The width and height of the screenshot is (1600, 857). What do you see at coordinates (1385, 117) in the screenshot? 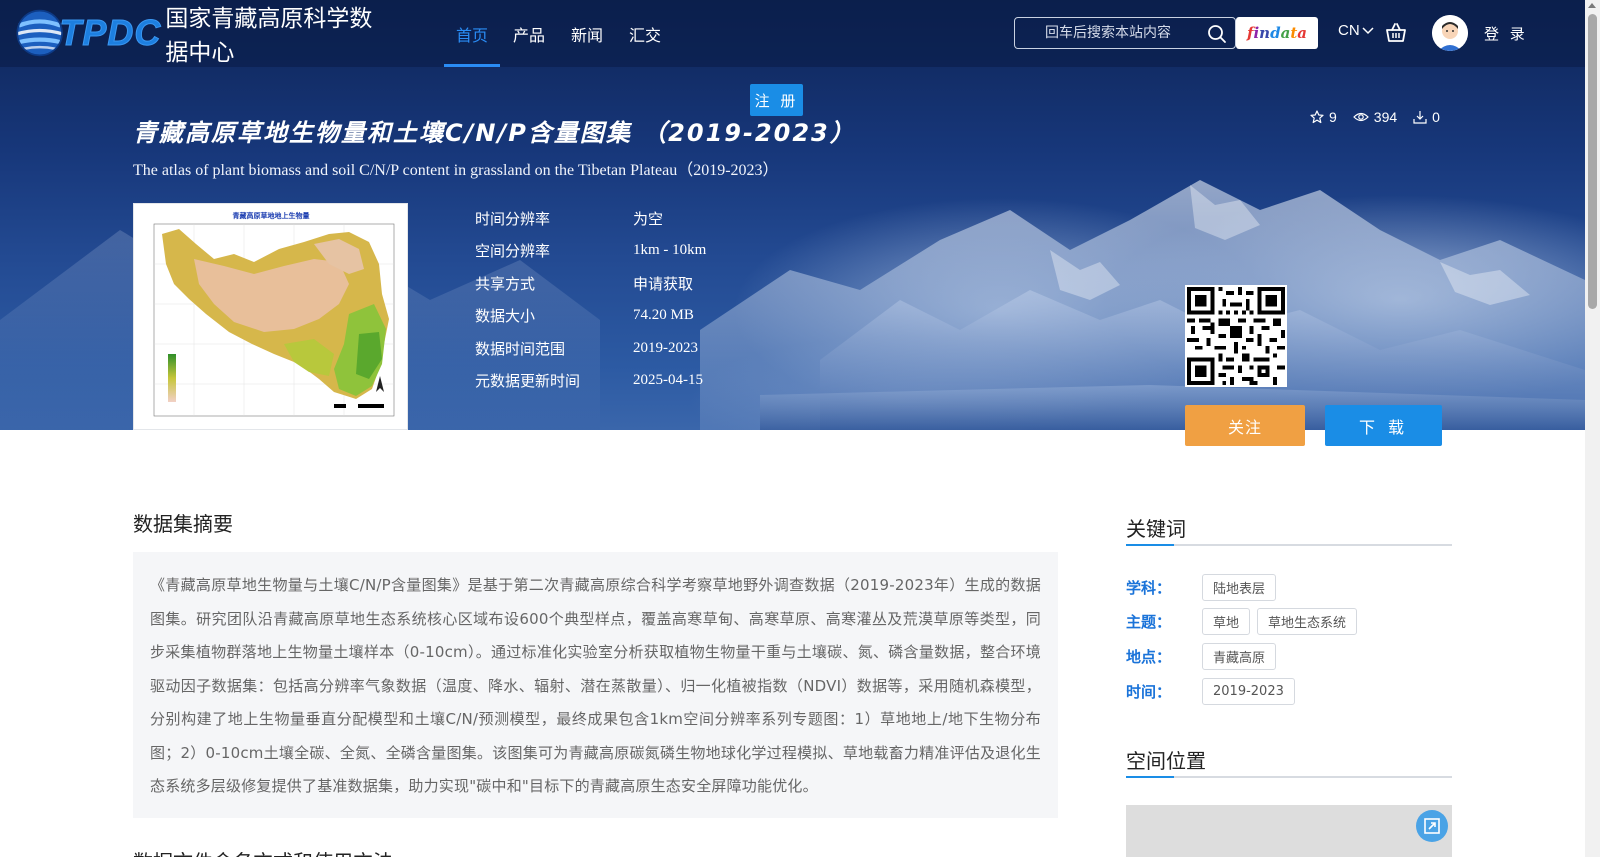
I see `views-count: 394` at bounding box center [1385, 117].